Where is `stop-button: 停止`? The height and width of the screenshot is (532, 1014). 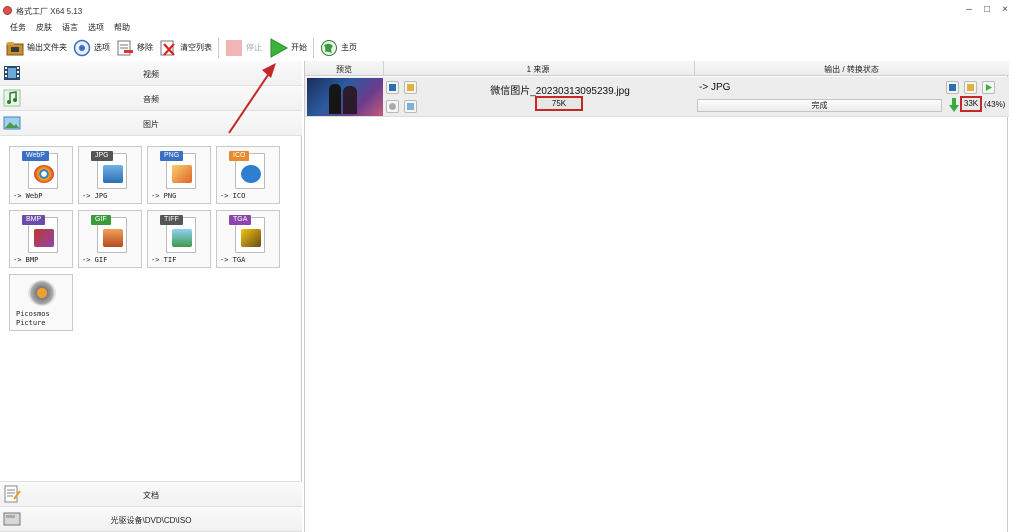
stop-button: 停止 is located at coordinates (243, 48).